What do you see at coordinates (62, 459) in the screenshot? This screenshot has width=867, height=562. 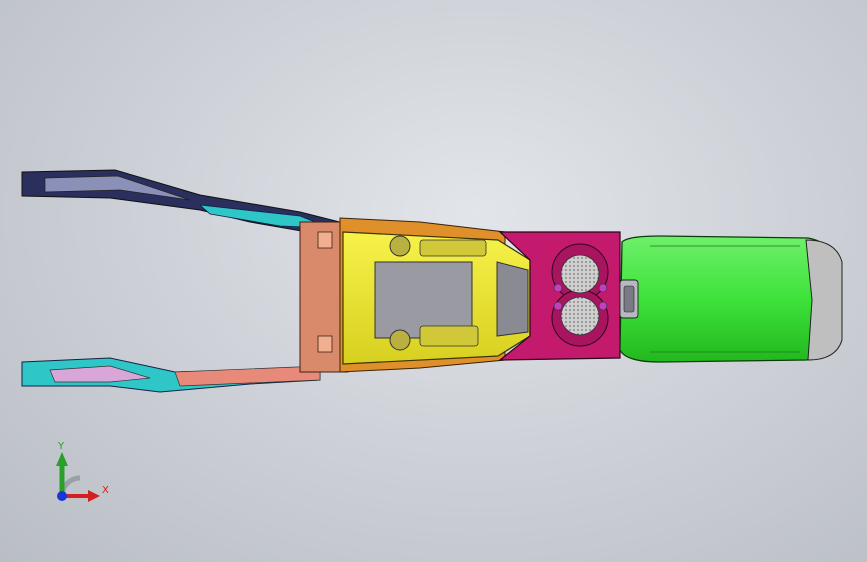 I see `y-axis-arrowhead` at bounding box center [62, 459].